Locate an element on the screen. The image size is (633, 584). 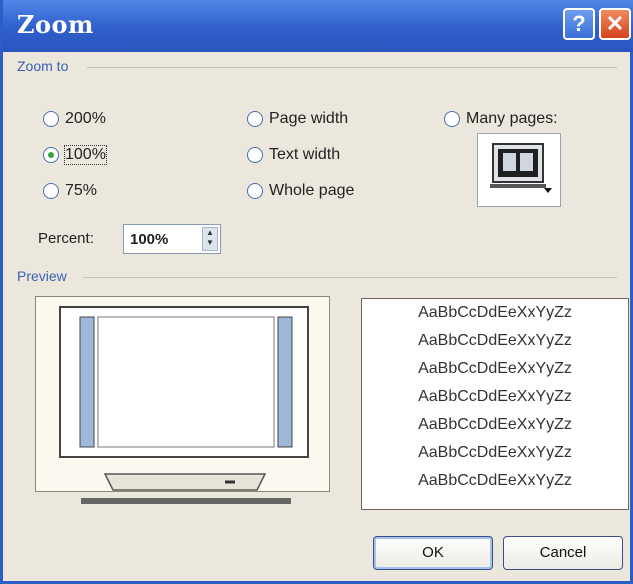
radio-page-width: Page width is located at coordinates (297, 119).